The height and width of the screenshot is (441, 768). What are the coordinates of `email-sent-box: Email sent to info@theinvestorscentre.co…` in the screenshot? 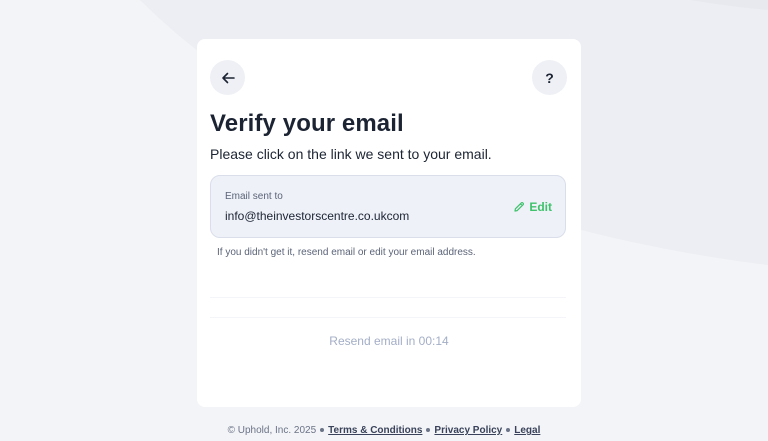 It's located at (388, 206).